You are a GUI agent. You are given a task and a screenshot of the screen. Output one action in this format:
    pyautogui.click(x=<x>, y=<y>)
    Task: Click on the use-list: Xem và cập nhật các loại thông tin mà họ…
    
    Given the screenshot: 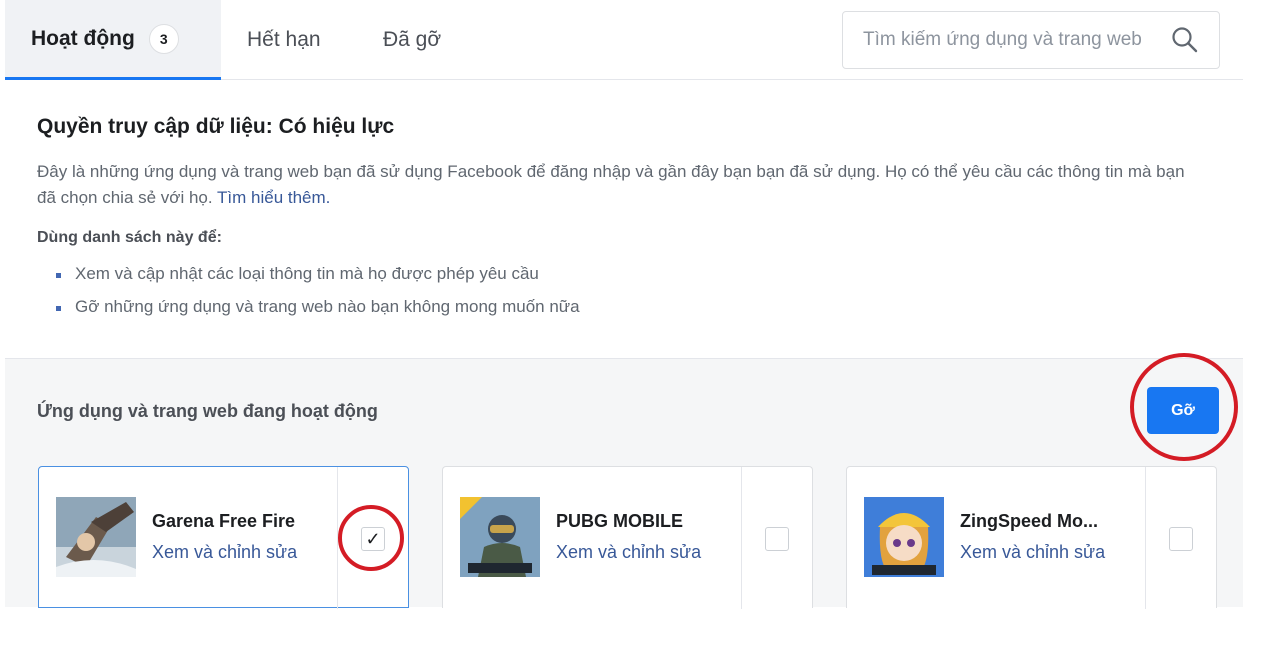 What is the action you would take?
    pyautogui.click(x=637, y=294)
    